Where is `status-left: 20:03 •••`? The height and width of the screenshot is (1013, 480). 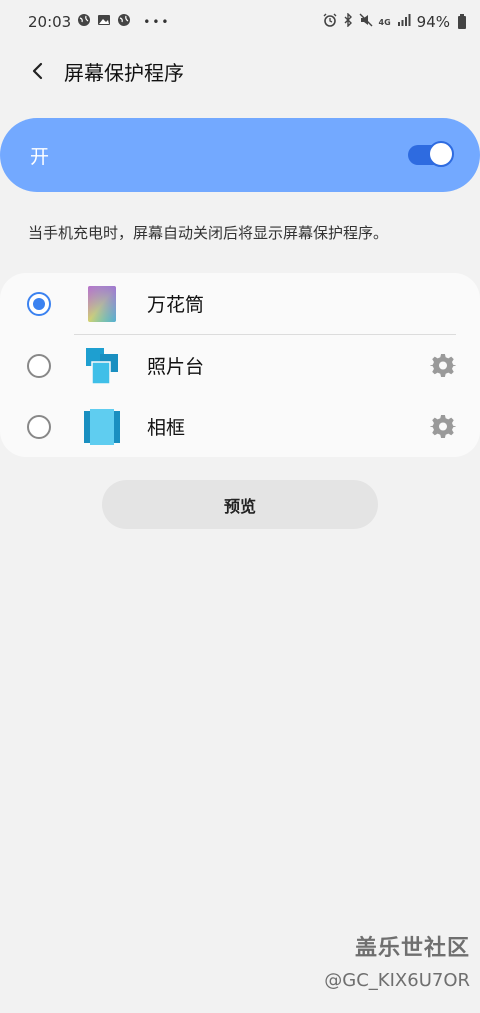 status-left: 20:03 ••• is located at coordinates (99, 22).